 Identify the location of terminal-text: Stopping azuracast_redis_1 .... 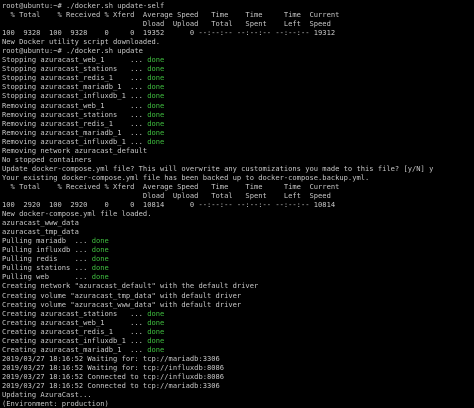
(75, 78).